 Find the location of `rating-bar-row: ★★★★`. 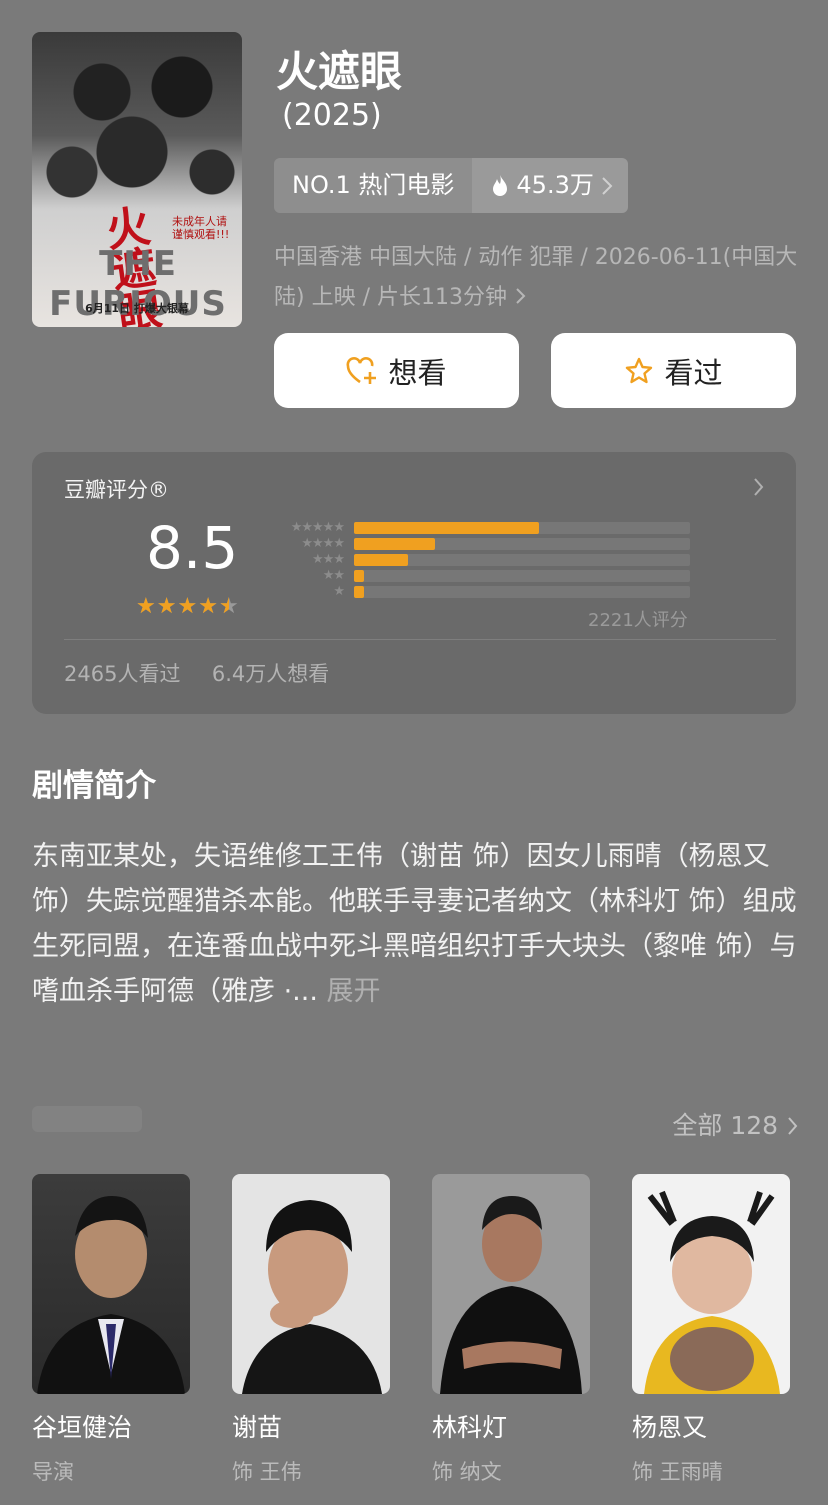

rating-bar-row: ★★★★ is located at coordinates (480, 544).